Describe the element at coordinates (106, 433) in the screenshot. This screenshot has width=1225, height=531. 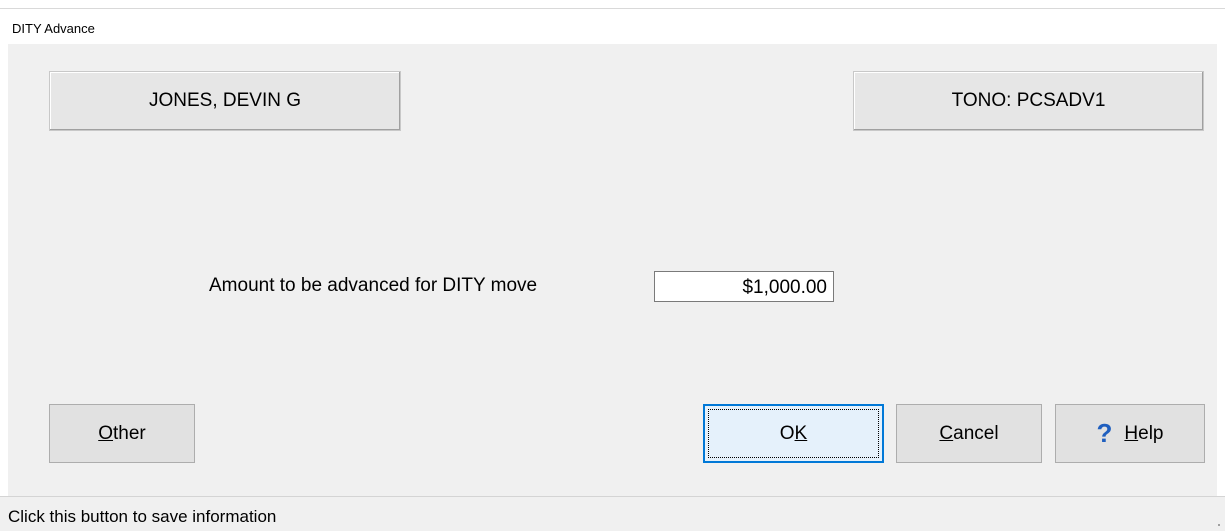
I see `other-accel: O` at that location.